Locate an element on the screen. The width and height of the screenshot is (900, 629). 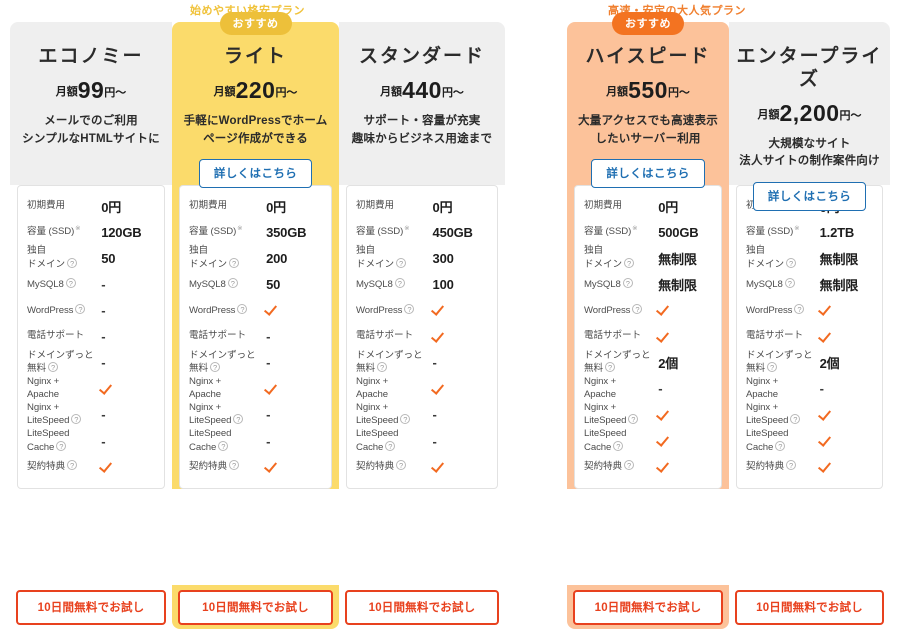
spec-value-text: 2個 is located at coordinates (829, 364).